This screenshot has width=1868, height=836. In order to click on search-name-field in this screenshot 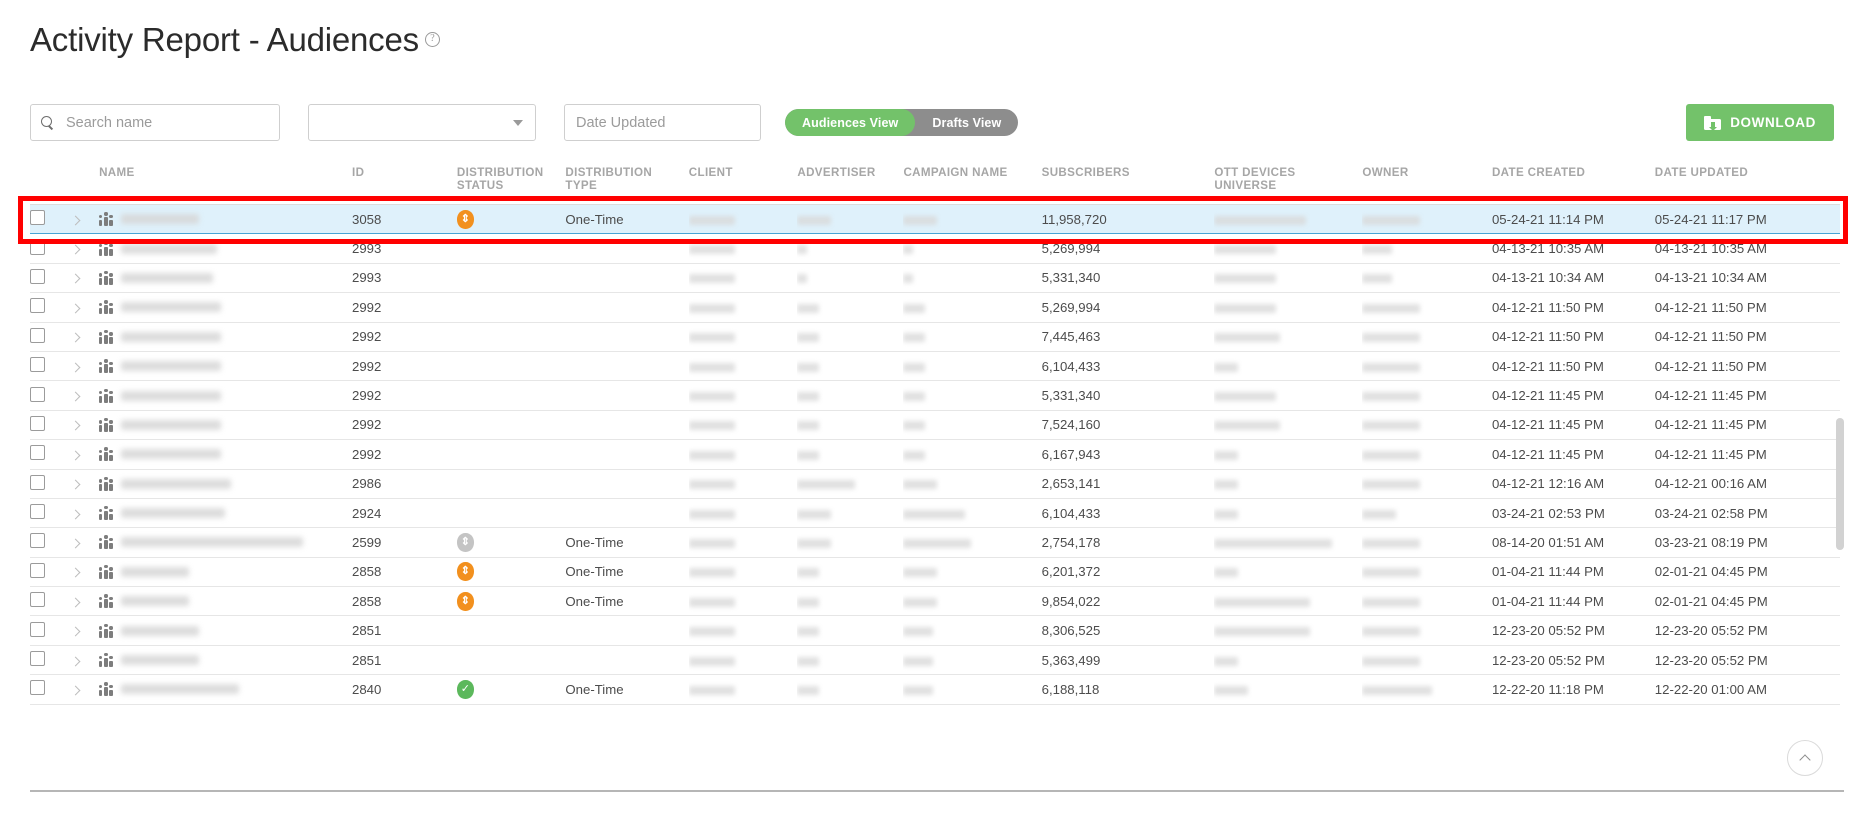, I will do `click(155, 122)`.